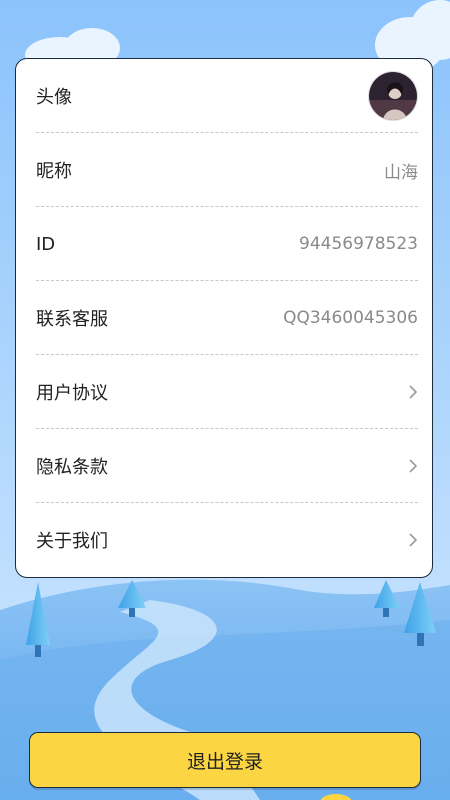 The width and height of the screenshot is (450, 800). Describe the element at coordinates (227, 170) in the screenshot. I see `nickname-row: 昵称 山海` at that location.